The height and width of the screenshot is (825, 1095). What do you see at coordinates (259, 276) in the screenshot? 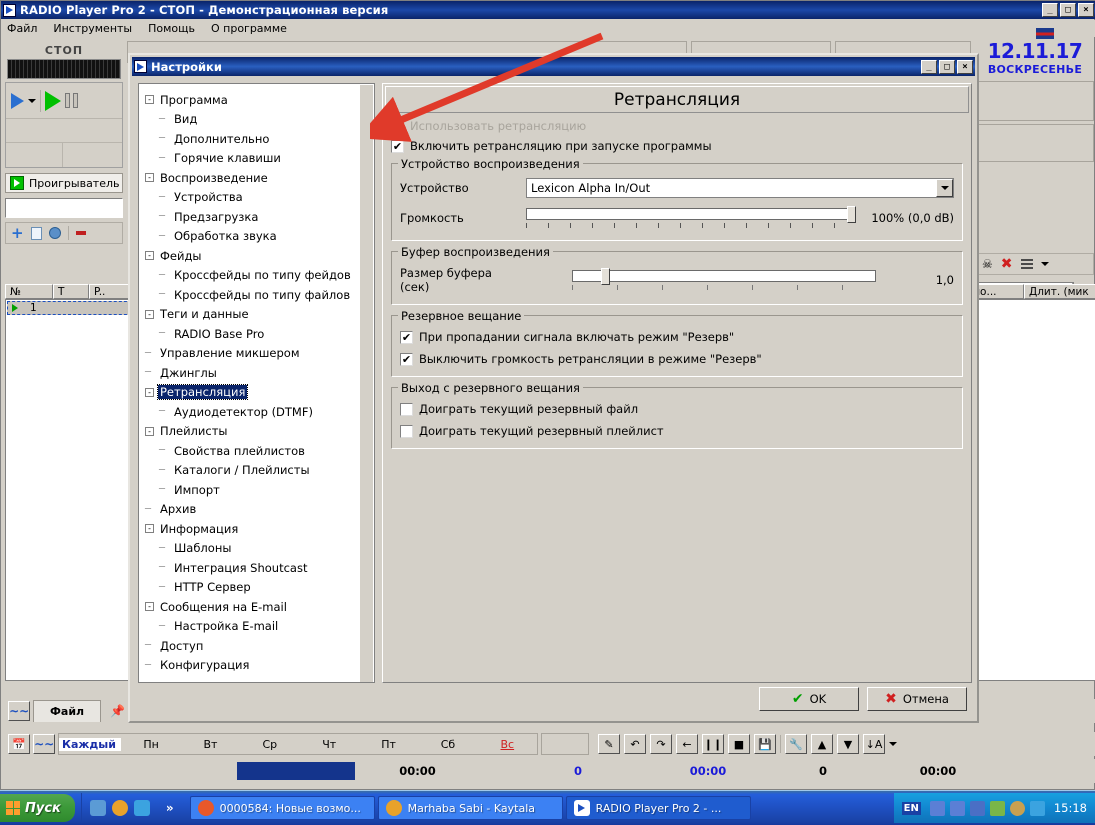
I see `tree-item-9: ─ Кроссфейды по типу фейдов` at bounding box center [259, 276].